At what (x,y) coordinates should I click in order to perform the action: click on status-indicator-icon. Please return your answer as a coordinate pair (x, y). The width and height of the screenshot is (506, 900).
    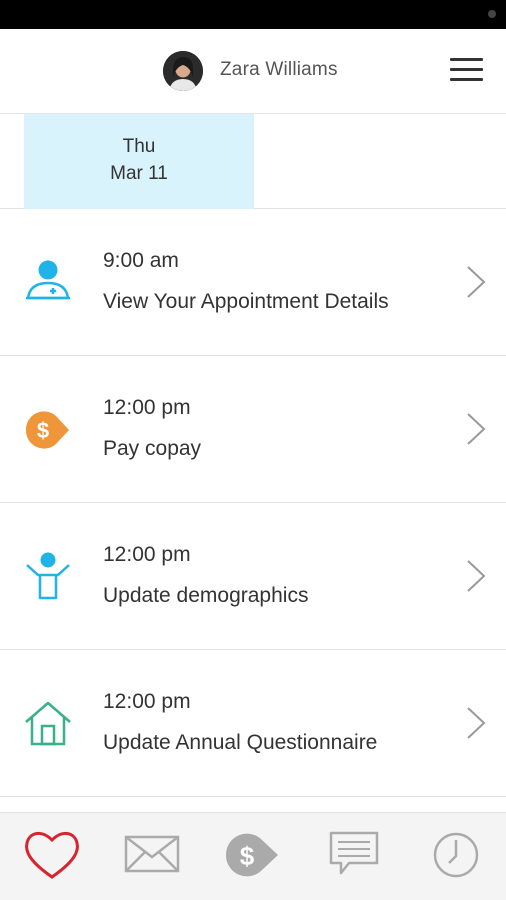
    Looking at the image, I should click on (492, 14).